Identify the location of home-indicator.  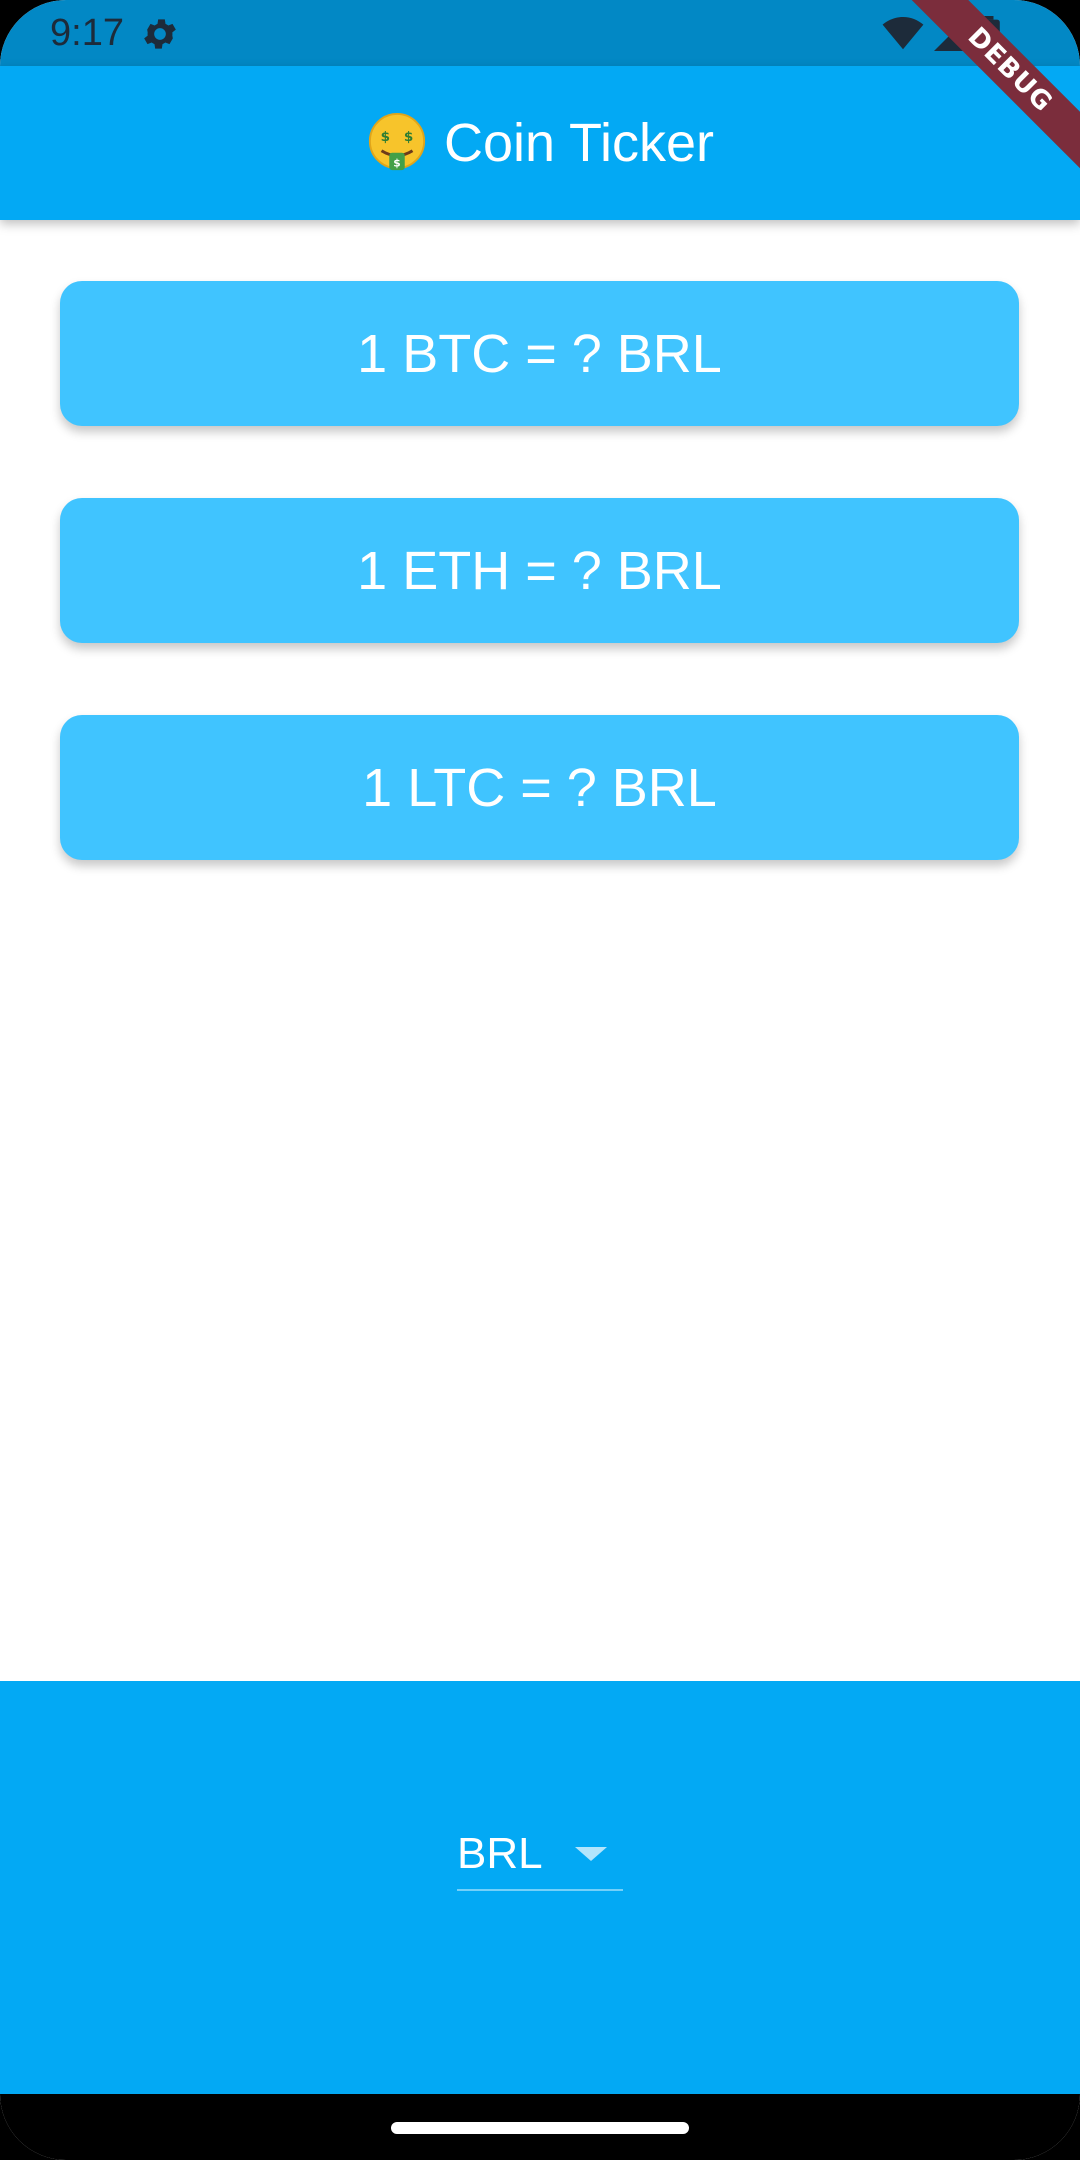
(540, 2128).